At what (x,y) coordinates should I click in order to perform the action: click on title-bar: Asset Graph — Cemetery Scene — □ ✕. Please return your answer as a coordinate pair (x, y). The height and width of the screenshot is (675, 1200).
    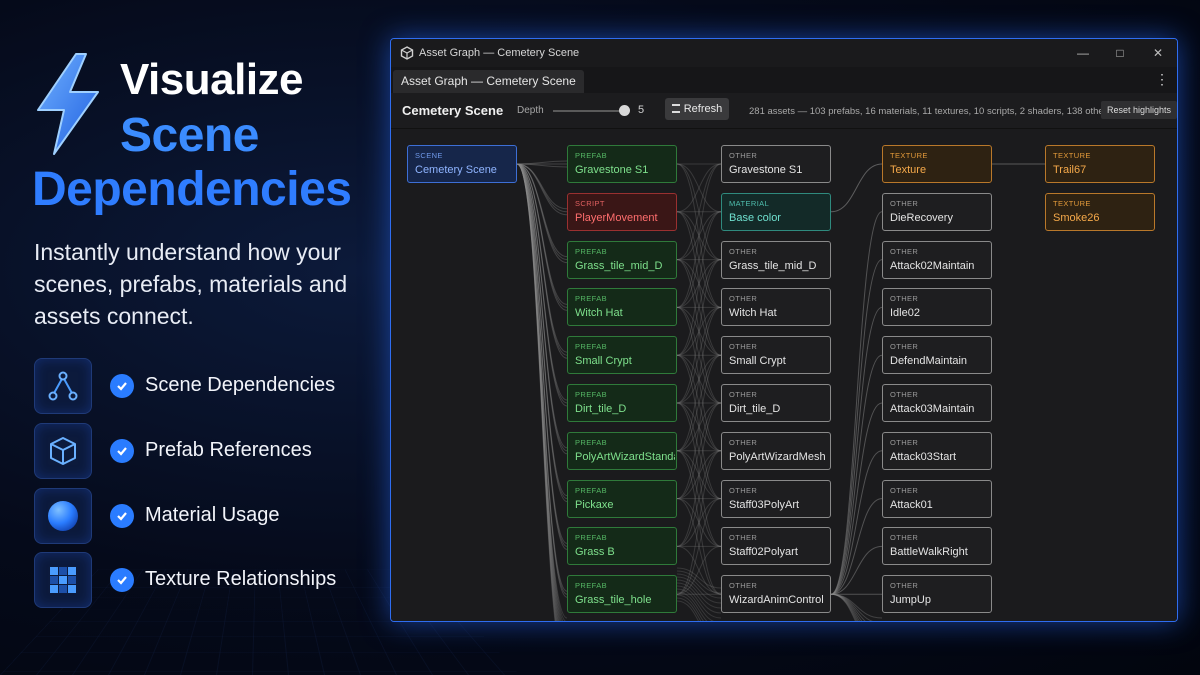
    Looking at the image, I should click on (784, 53).